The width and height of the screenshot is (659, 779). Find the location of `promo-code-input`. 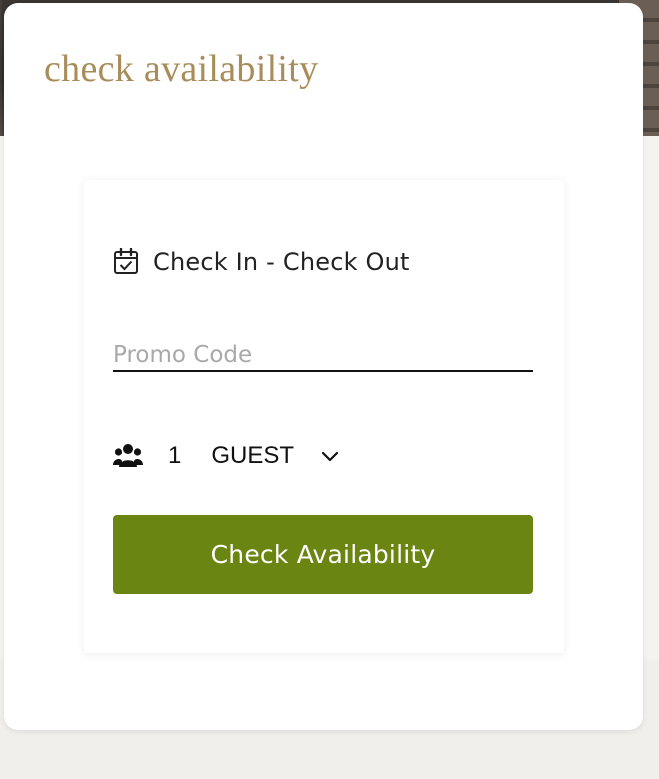

promo-code-input is located at coordinates (323, 354).